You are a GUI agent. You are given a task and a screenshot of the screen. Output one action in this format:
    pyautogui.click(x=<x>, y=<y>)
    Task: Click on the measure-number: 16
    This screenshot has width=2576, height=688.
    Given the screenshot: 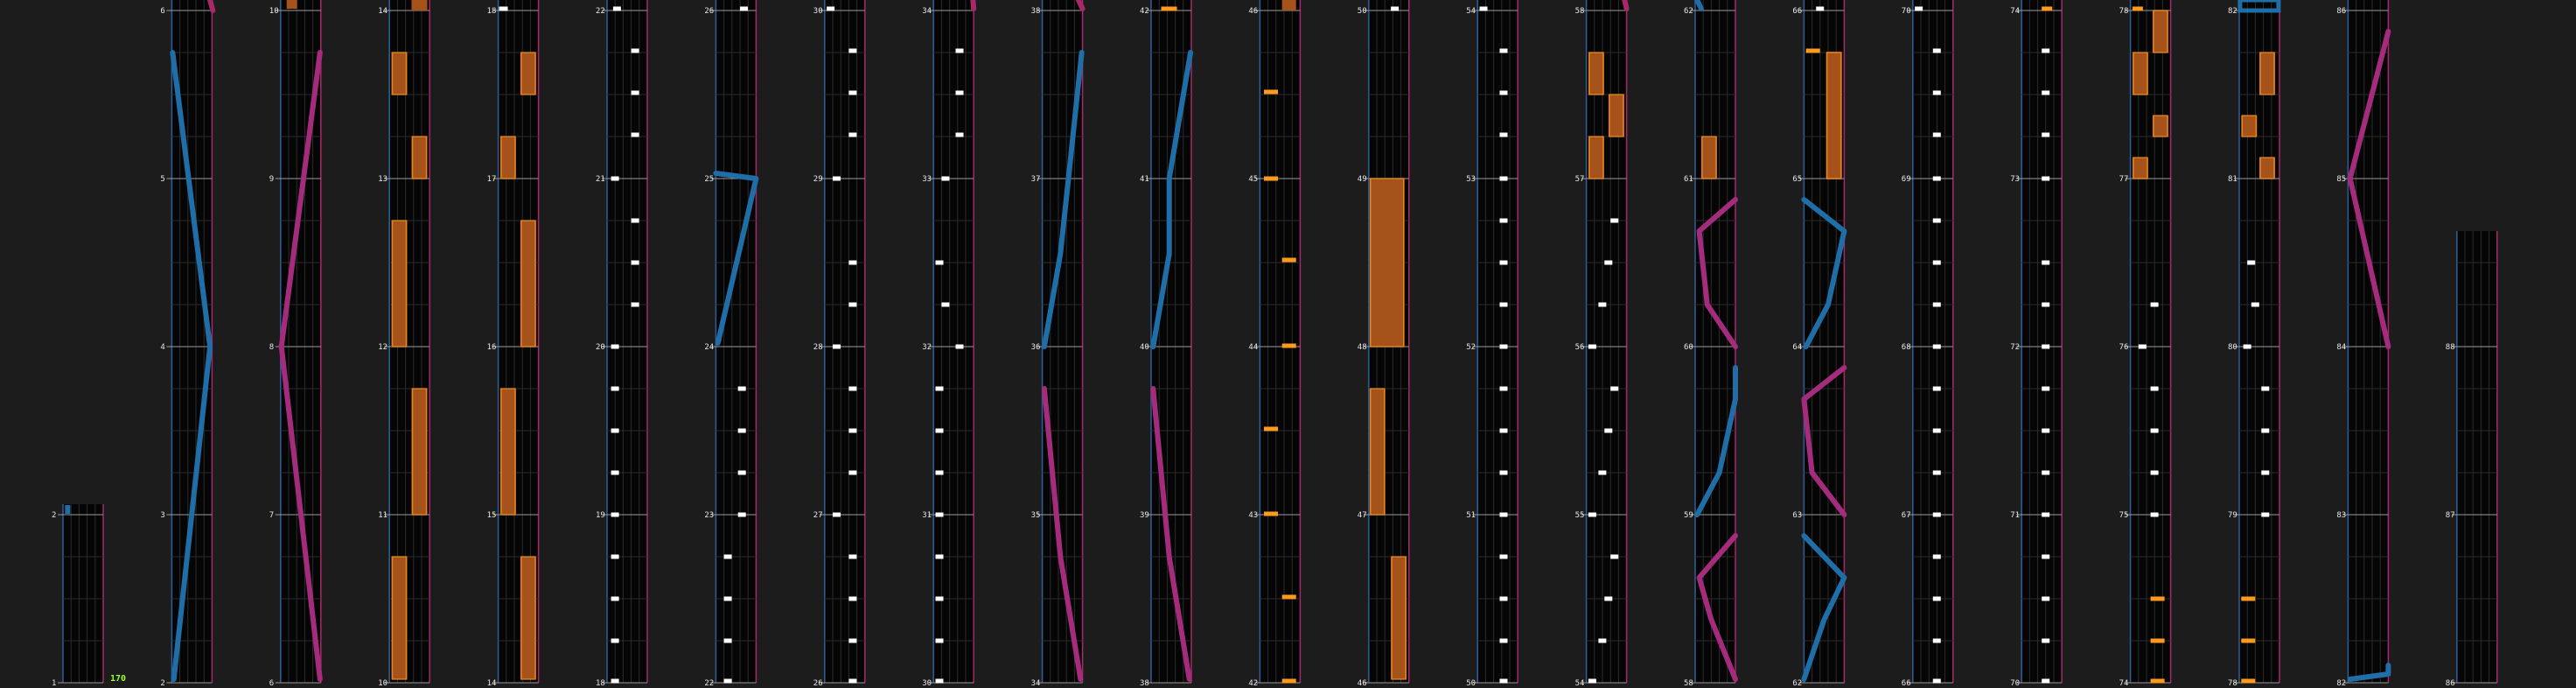 What is the action you would take?
    pyautogui.click(x=492, y=348)
    